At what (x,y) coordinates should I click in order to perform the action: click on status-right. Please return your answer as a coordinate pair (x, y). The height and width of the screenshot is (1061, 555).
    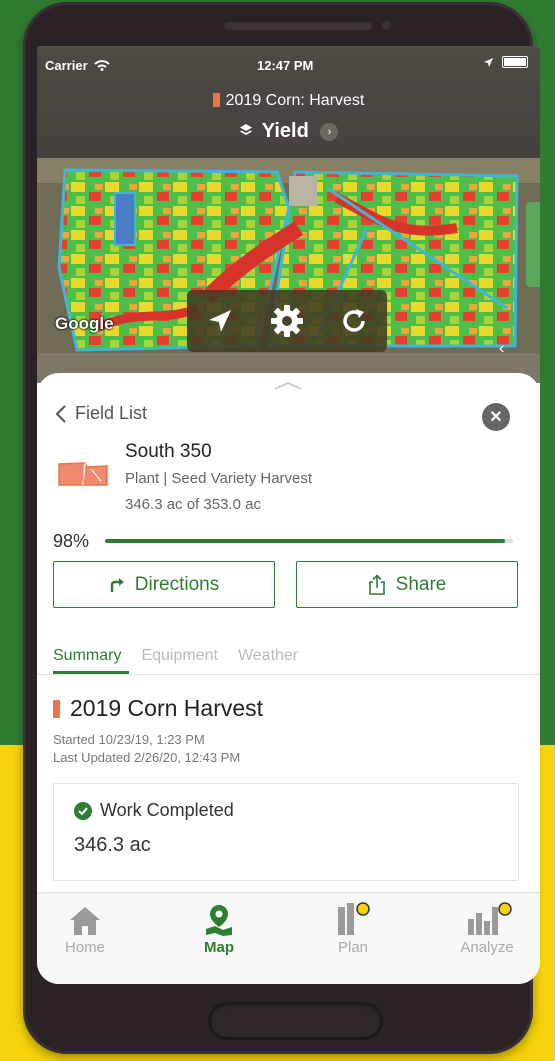
    Looking at the image, I should click on (505, 62).